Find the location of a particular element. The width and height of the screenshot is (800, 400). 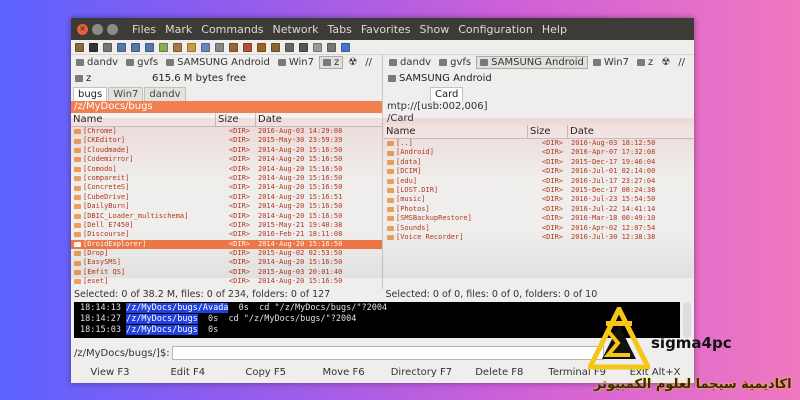

right-drive-gvfs: gvfs is located at coordinates (455, 62).